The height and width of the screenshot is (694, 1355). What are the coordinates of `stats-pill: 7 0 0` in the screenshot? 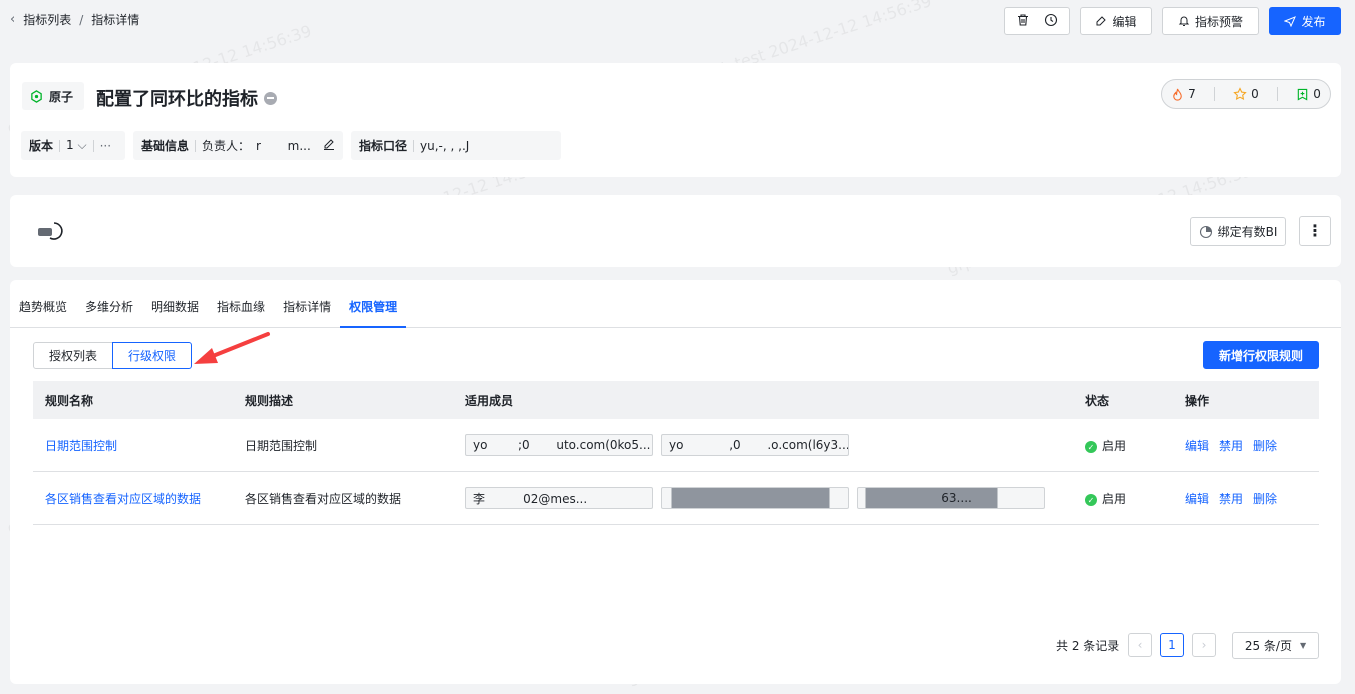 It's located at (1246, 94).